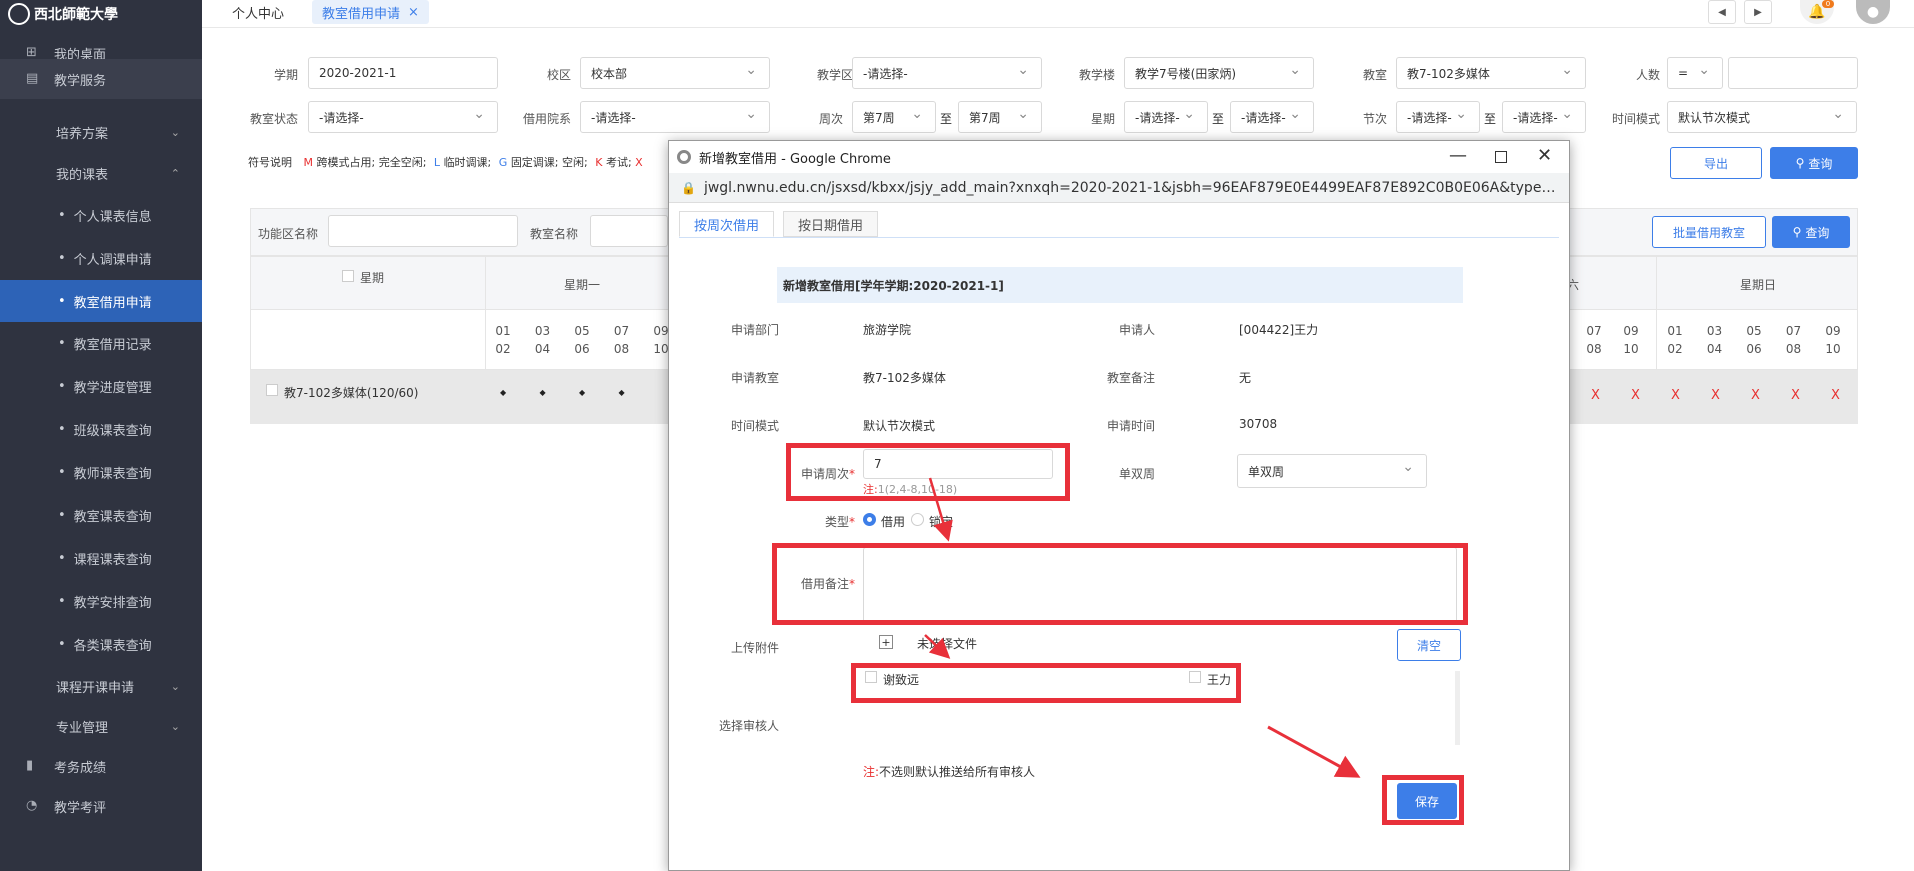 The image size is (1914, 871). What do you see at coordinates (1758, 12) in the screenshot?
I see `next-tab-button: ▶` at bounding box center [1758, 12].